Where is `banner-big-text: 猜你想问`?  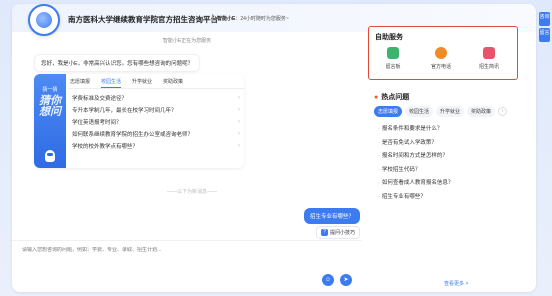 banner-big-text: 猜你想问 is located at coordinates (50, 106).